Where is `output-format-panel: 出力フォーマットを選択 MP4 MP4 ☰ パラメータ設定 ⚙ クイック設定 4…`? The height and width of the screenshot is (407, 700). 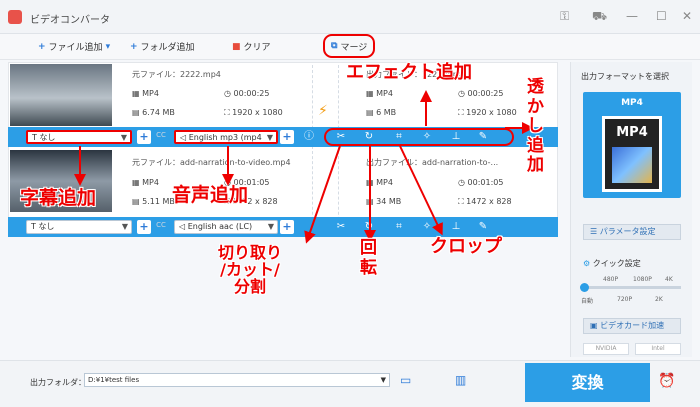
output-format-panel: 出力フォーマットを選択 MP4 MP4 ☰ パラメータ設定 ⚙ クイック設定 4… is located at coordinates (631, 209).